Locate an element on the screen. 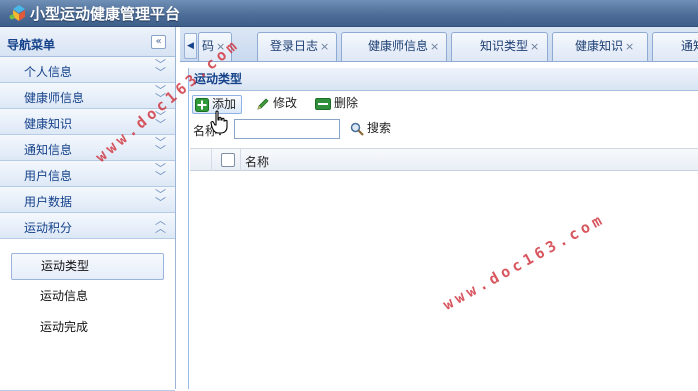 The image size is (698, 391). tab-health-knowledge: 健康知识 × is located at coordinates (600, 46).